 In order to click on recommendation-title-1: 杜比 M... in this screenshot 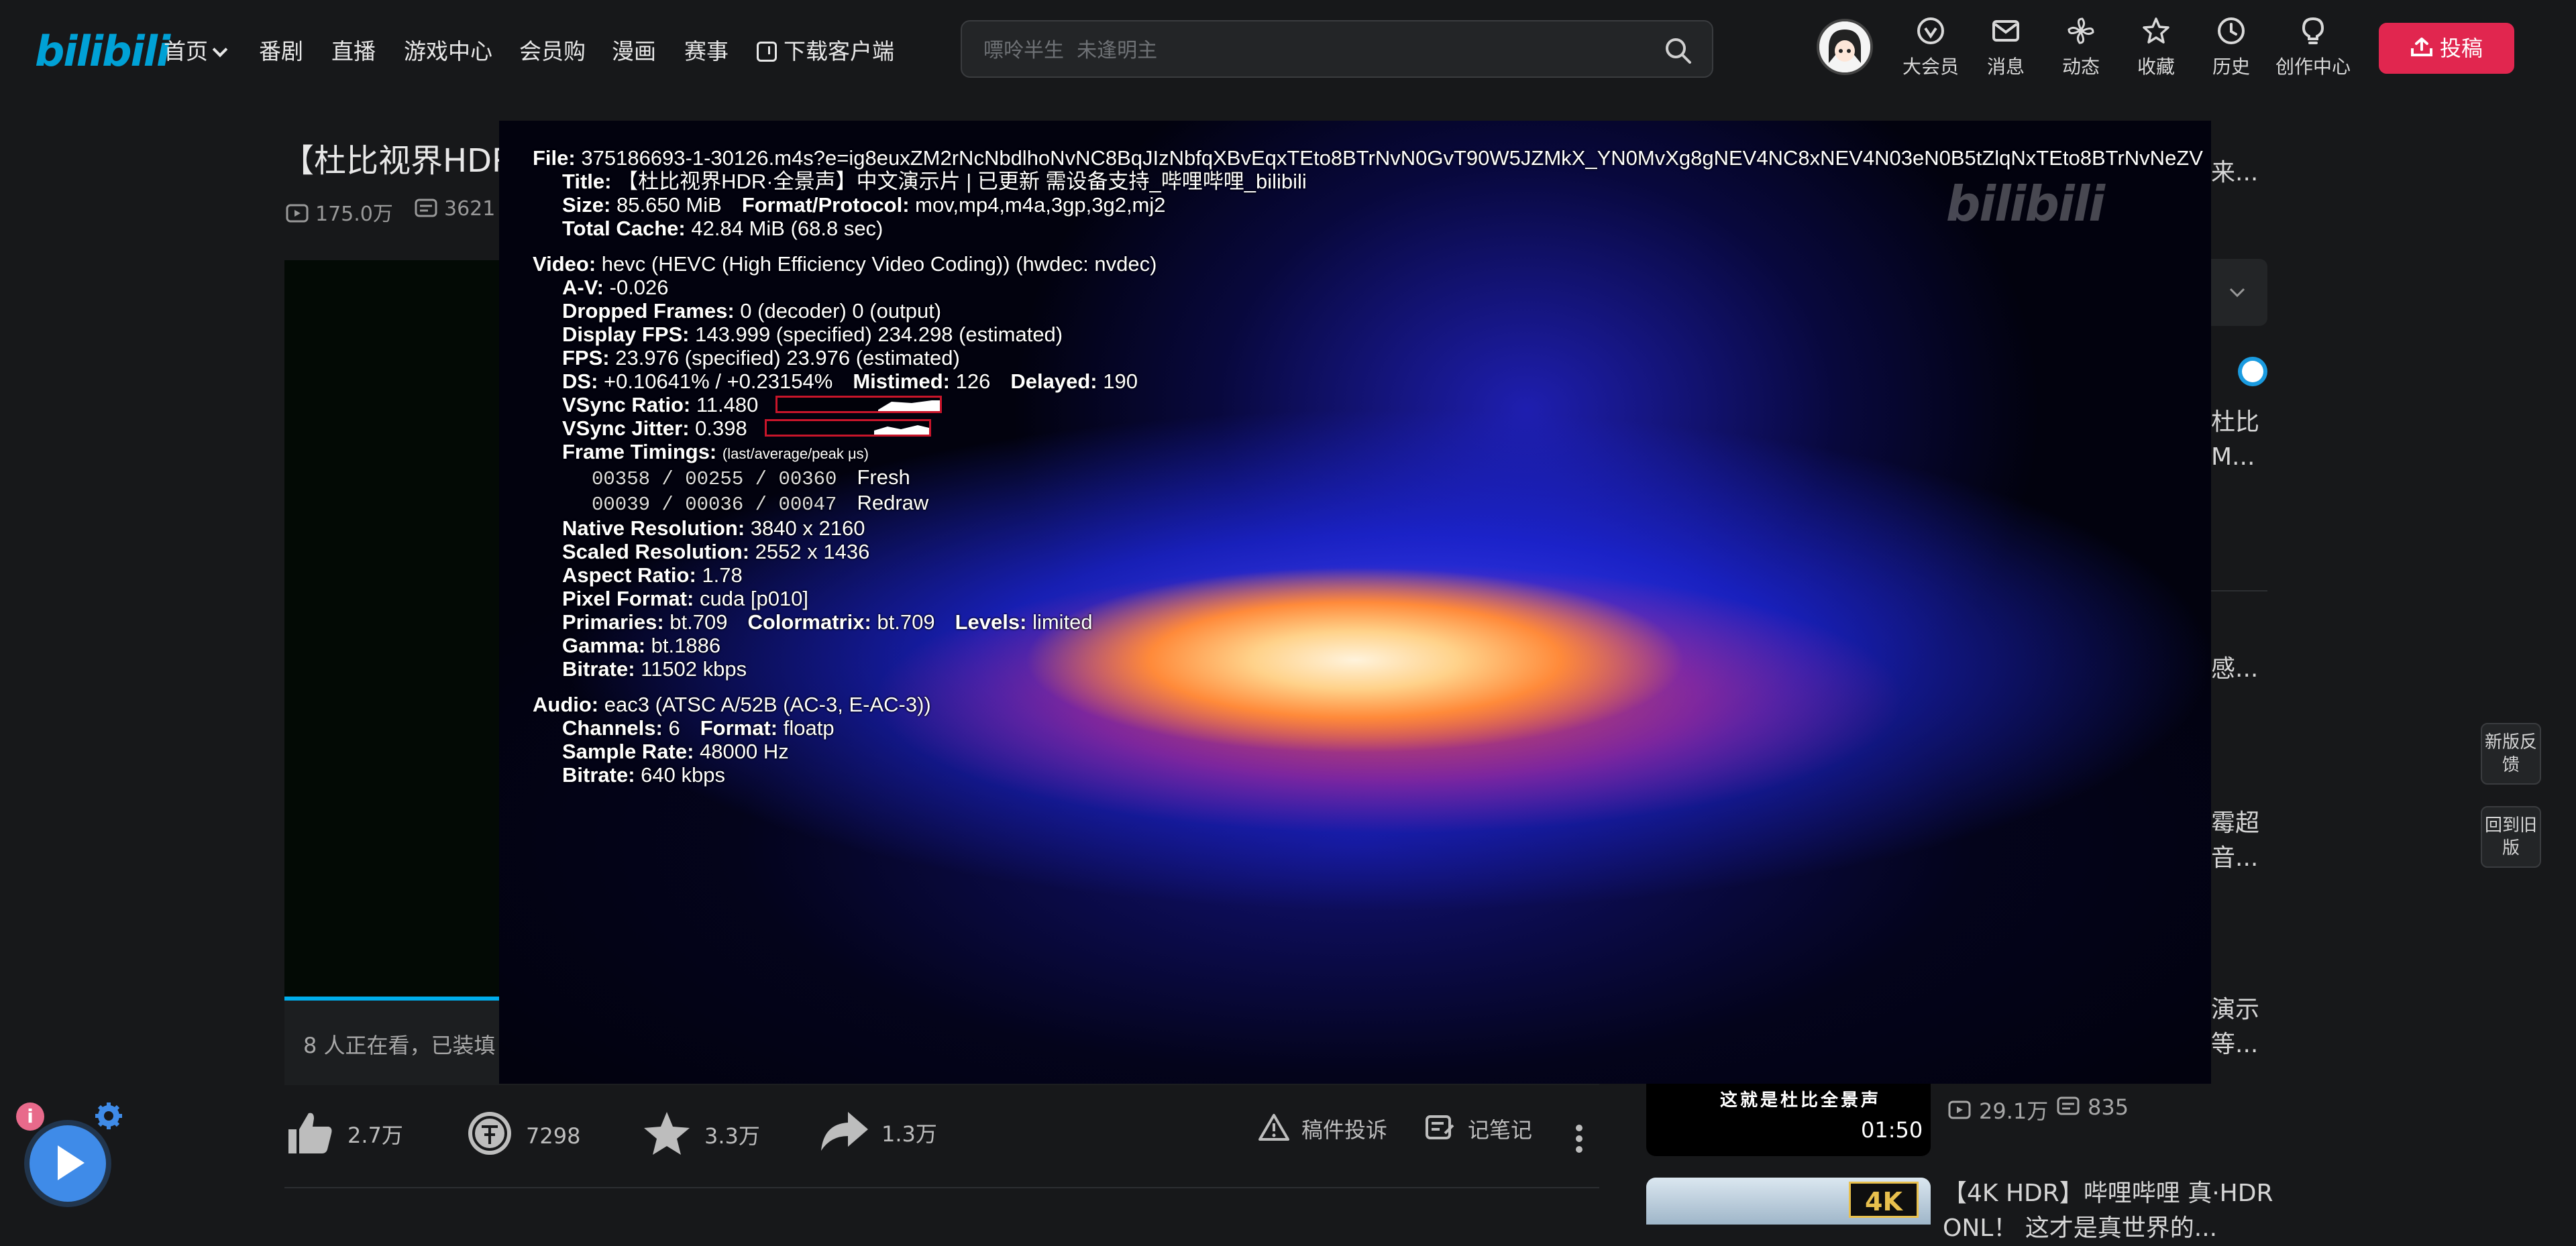, I will do `click(2235, 440)`.